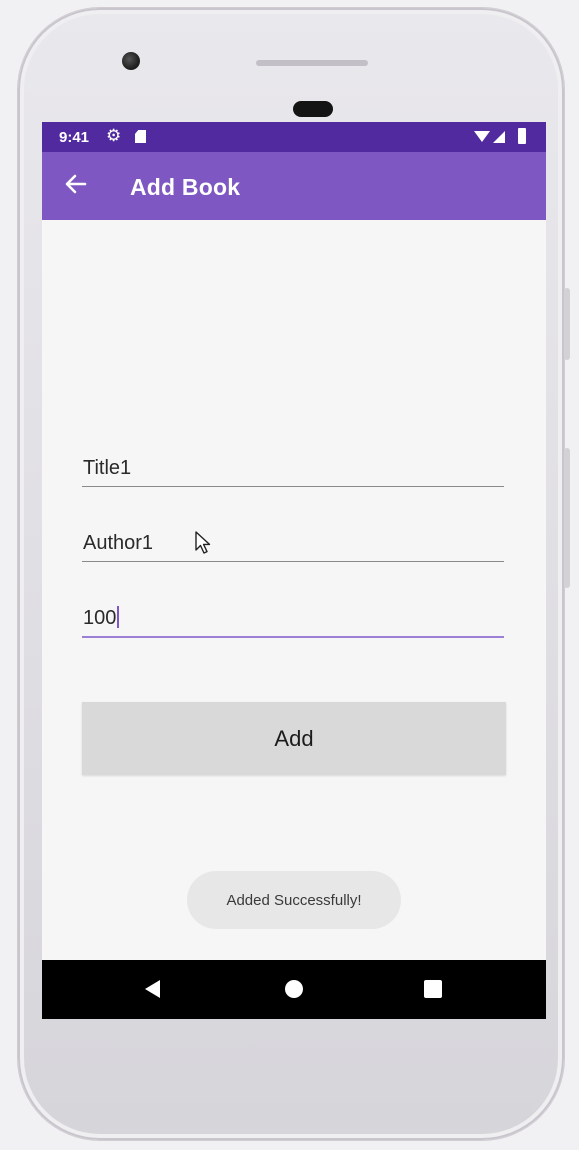 This screenshot has height=1150, width=579. I want to click on app-bar: Add Book, so click(294, 186).